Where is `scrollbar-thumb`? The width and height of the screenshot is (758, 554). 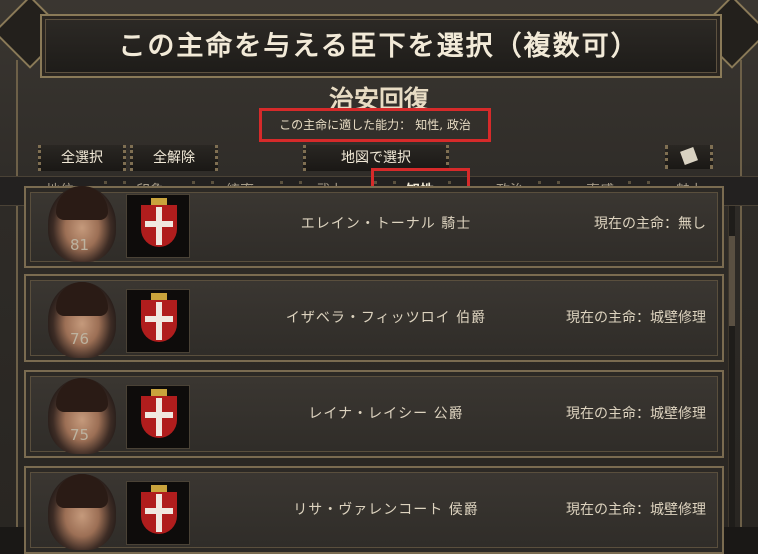
scrollbar-thumb is located at coordinates (732, 281).